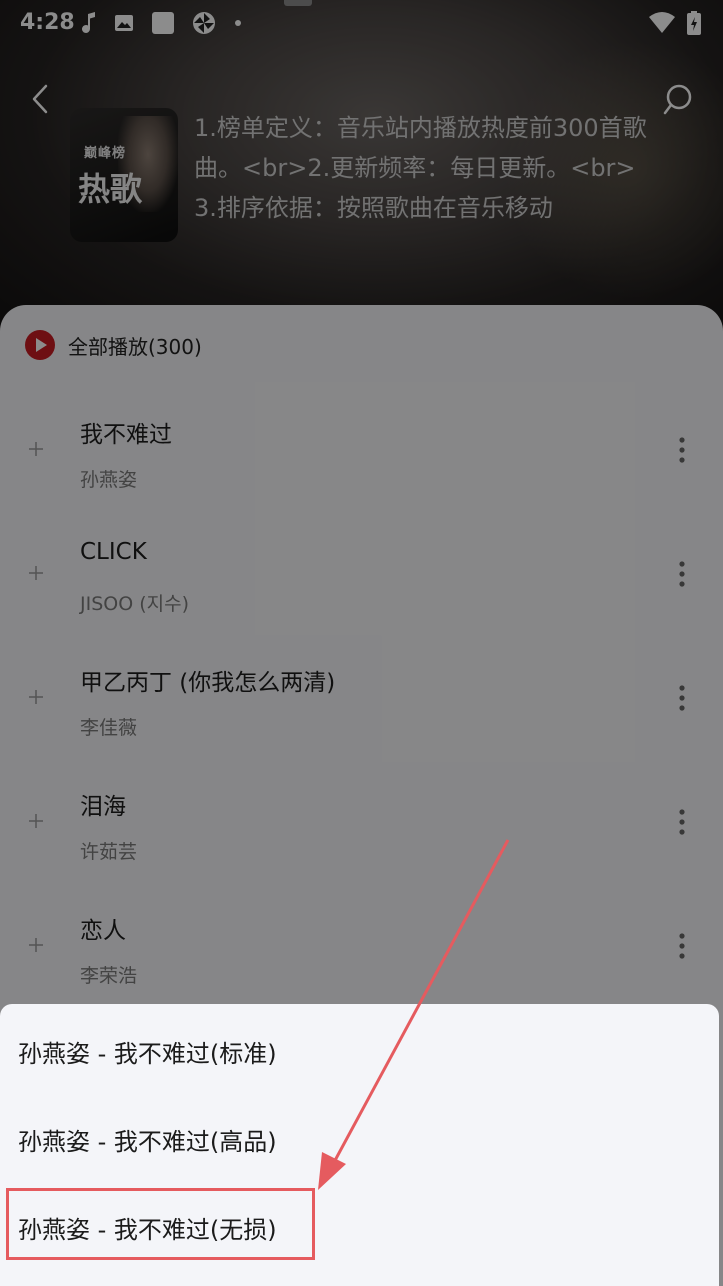  What do you see at coordinates (147, 1051) in the screenshot?
I see `quality-option-standard: 孙燕姿 - 我不难过(标准)` at bounding box center [147, 1051].